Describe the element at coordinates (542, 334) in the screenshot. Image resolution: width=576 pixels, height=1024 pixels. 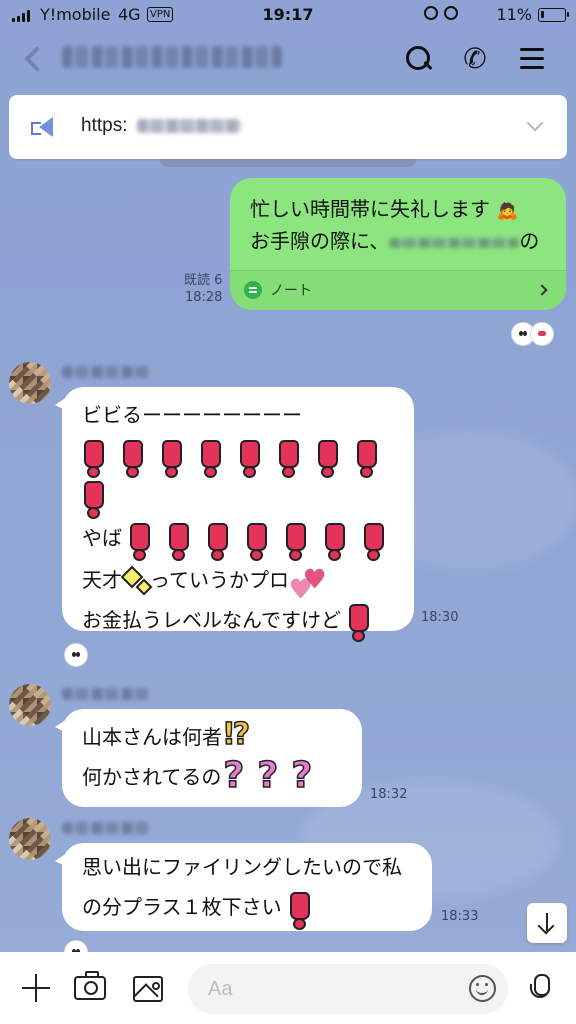
I see `heart-eyes-reaction-icon` at that location.